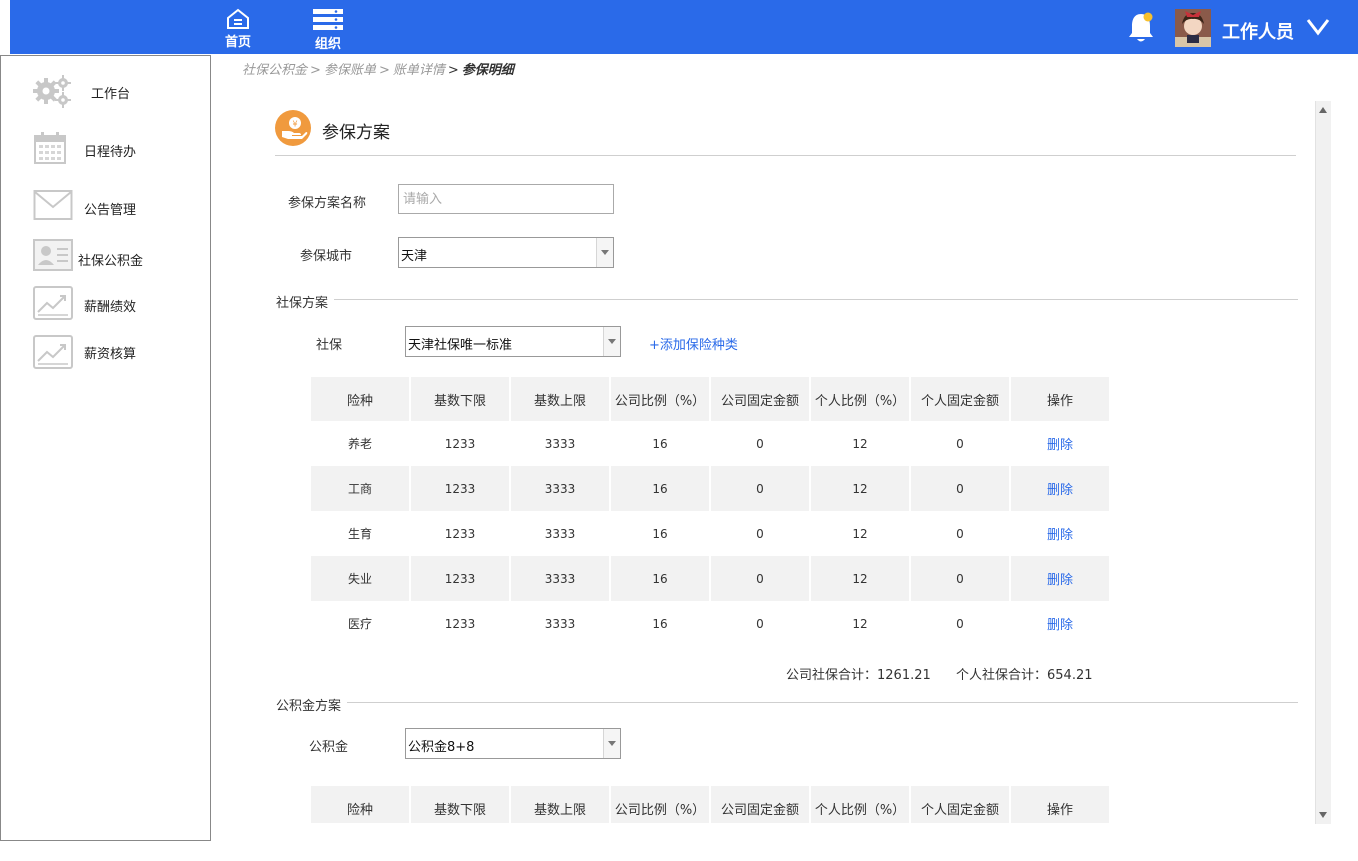 The width and height of the screenshot is (1358, 861). What do you see at coordinates (361, 533) in the screenshot?
I see `table-cell: 生育` at bounding box center [361, 533].